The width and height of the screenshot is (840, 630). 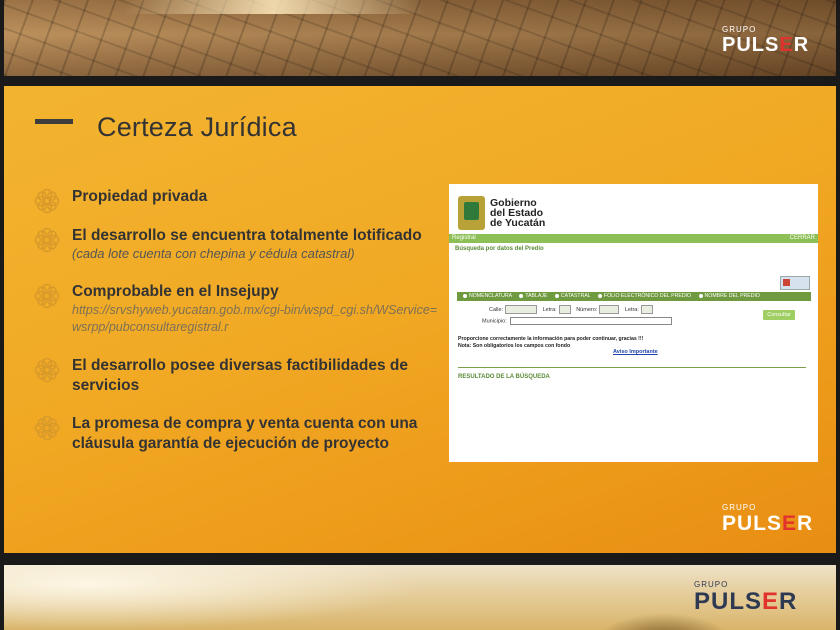 I want to click on pulser-logo-bottom: GRUPO PULSER, so click(x=745, y=598).